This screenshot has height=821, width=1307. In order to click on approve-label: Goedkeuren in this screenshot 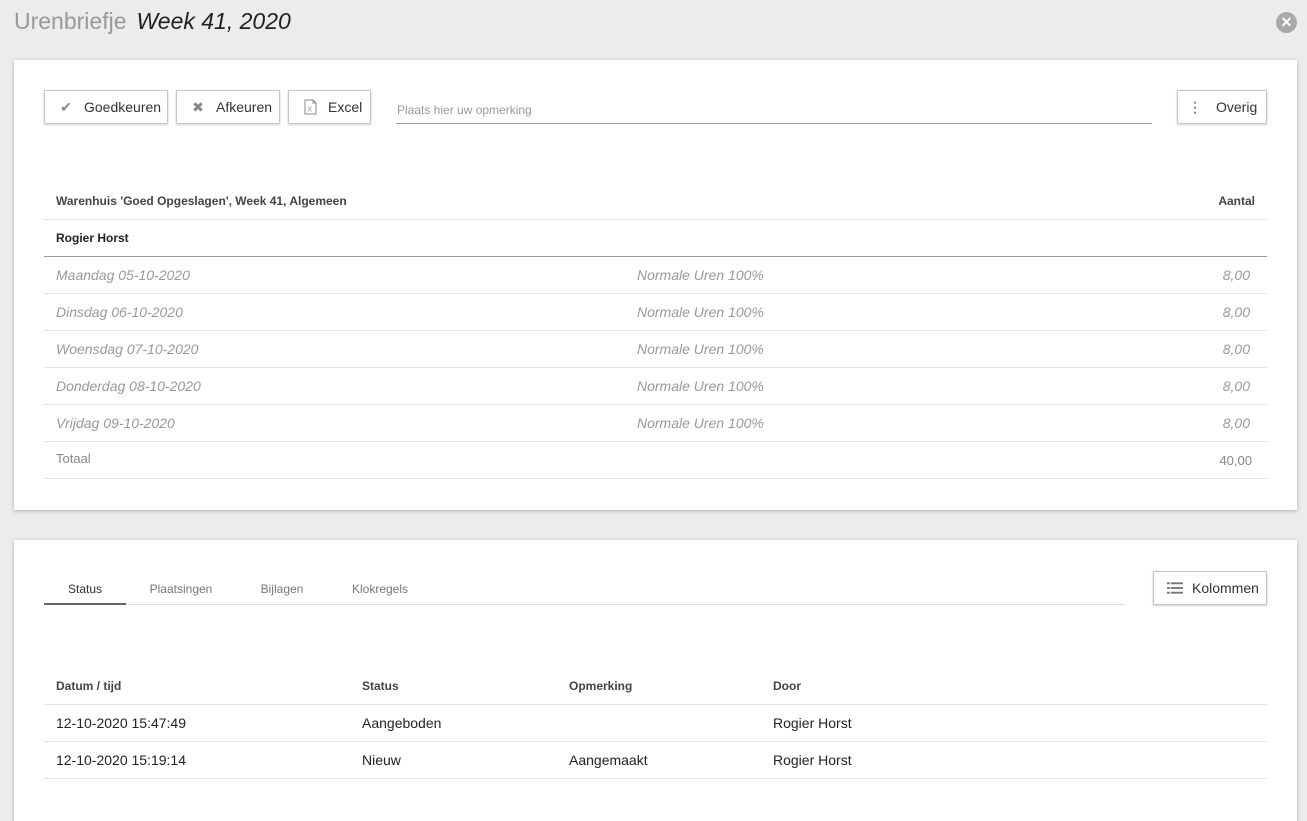, I will do `click(123, 107)`.